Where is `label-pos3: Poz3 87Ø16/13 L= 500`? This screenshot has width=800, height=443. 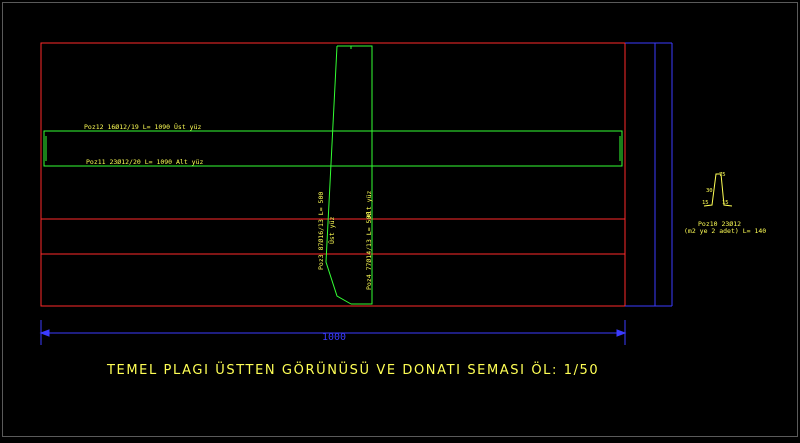 label-pos3: Poz3 87Ø16/13 L= 500 is located at coordinates (321, 231).